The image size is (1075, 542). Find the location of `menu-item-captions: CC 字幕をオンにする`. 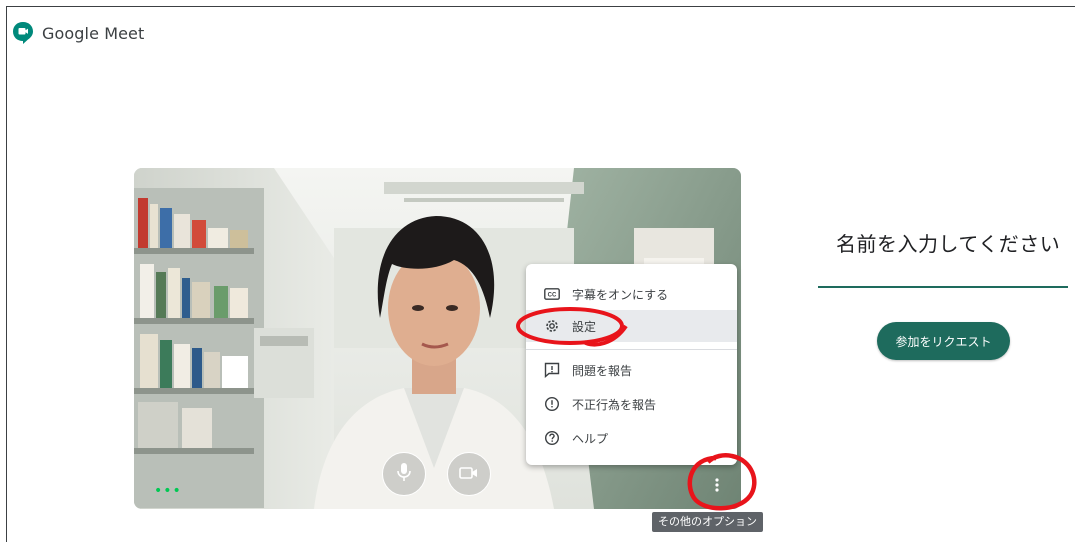

menu-item-captions: CC 字幕をオンにする is located at coordinates (631, 294).